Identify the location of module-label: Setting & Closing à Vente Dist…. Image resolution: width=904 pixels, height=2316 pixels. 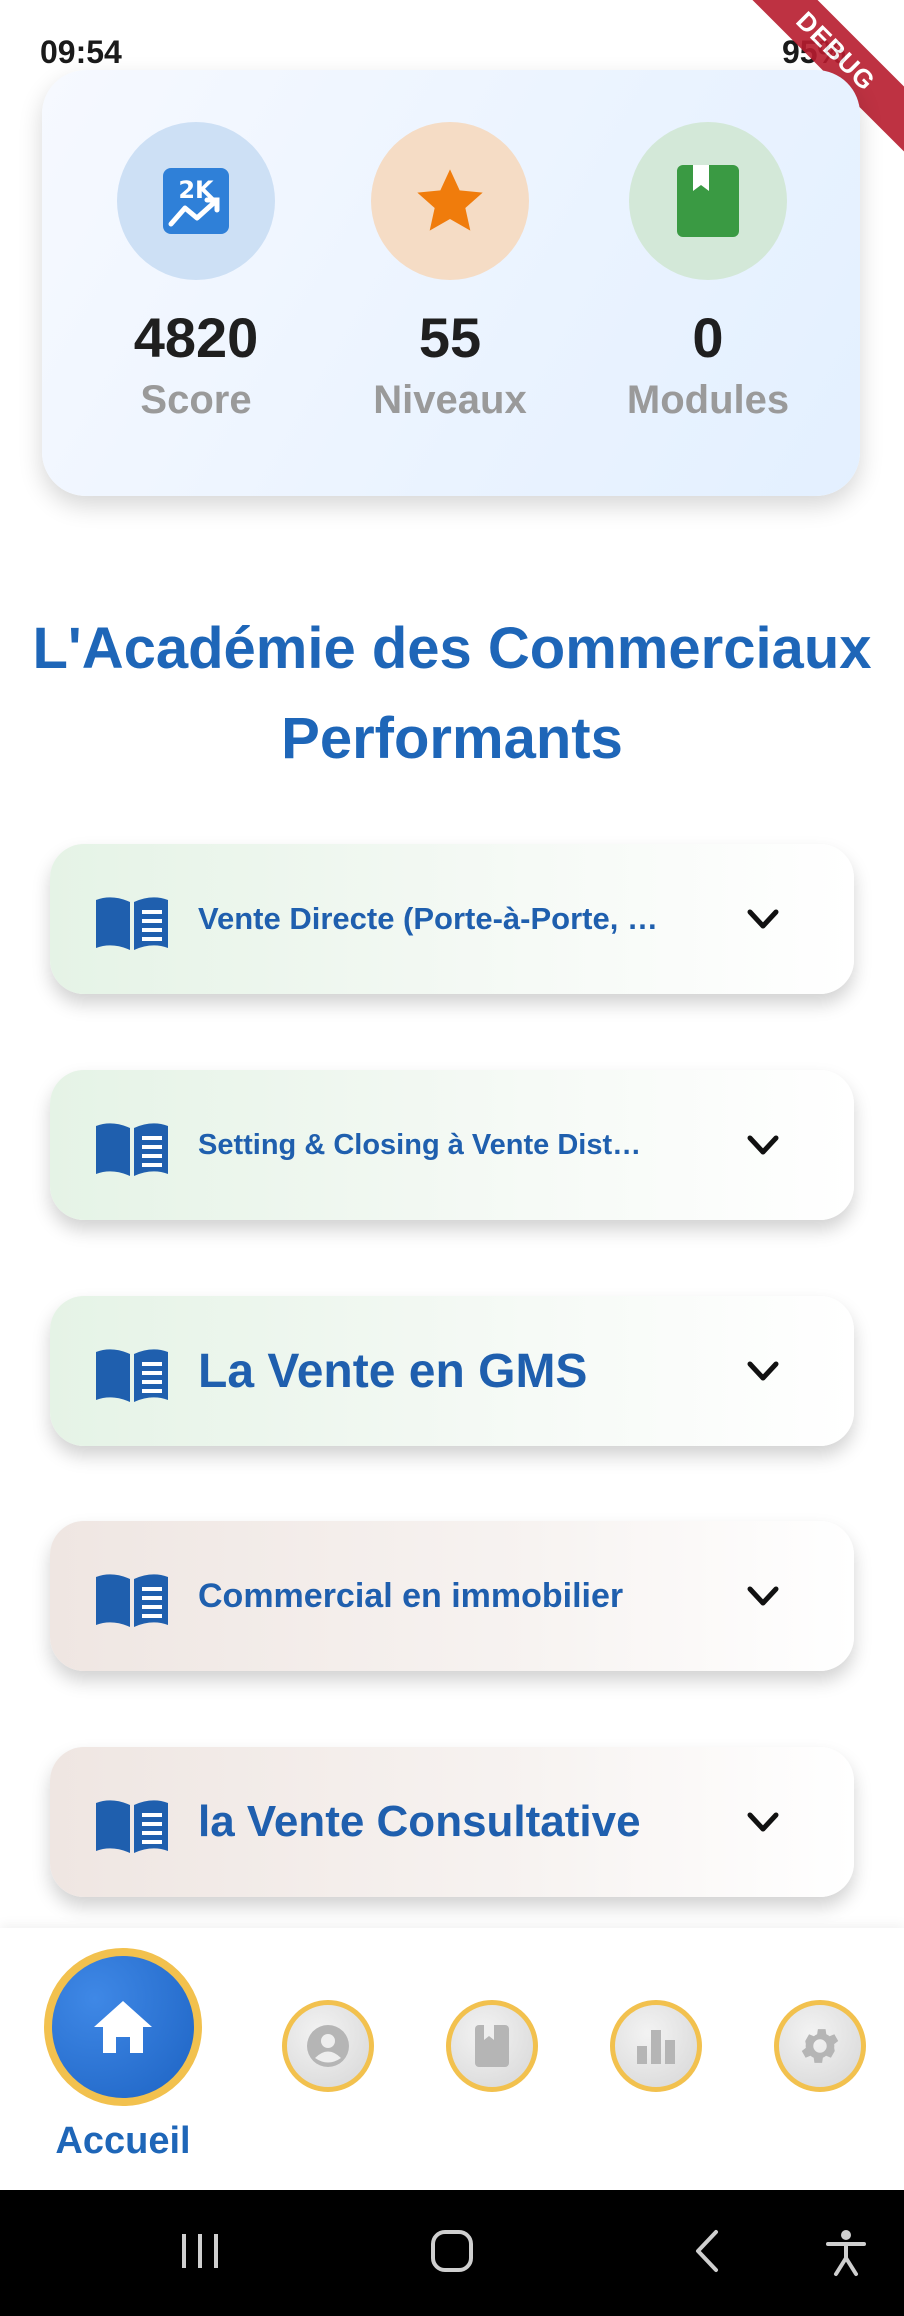
(468, 1145).